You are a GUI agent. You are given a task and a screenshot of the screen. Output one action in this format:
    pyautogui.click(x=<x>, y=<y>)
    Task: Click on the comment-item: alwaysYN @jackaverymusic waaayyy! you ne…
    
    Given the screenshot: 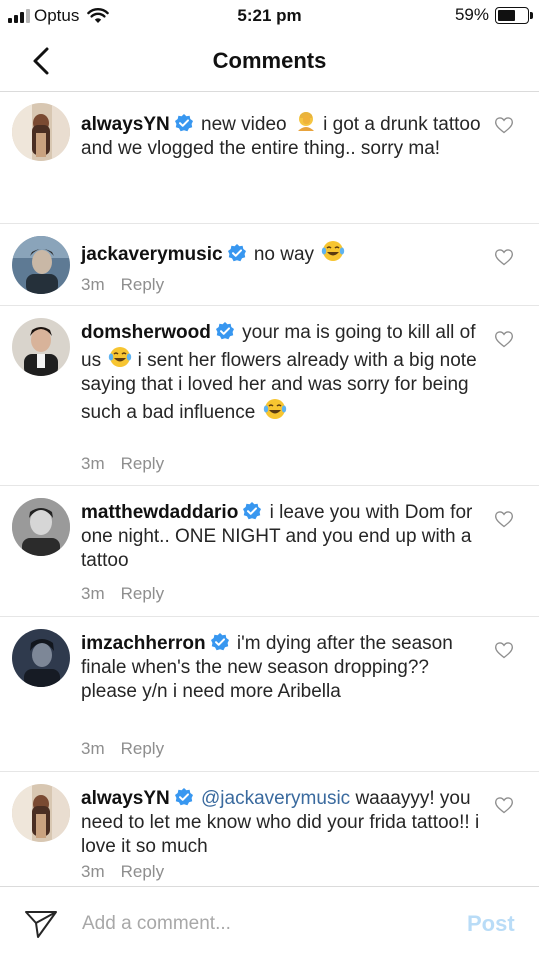 What is the action you would take?
    pyautogui.click(x=269, y=829)
    